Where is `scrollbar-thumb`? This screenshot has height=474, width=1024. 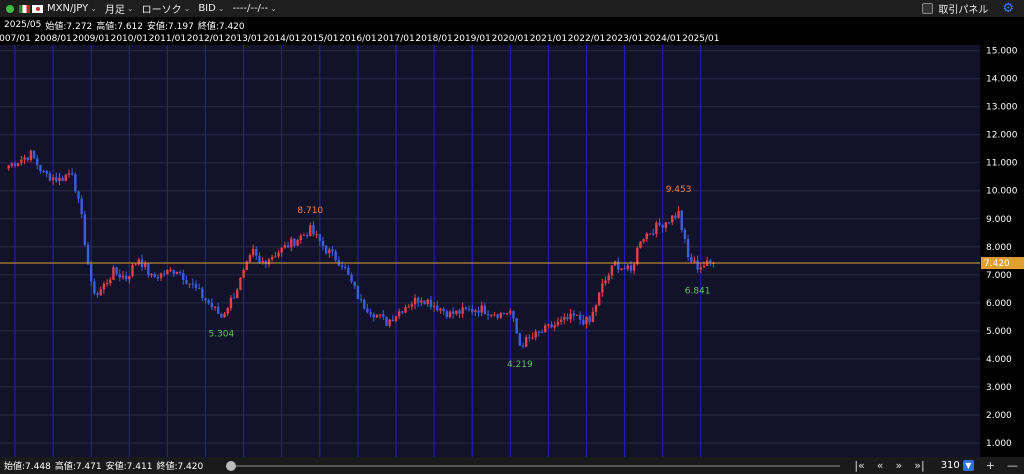 scrollbar-thumb is located at coordinates (231, 466).